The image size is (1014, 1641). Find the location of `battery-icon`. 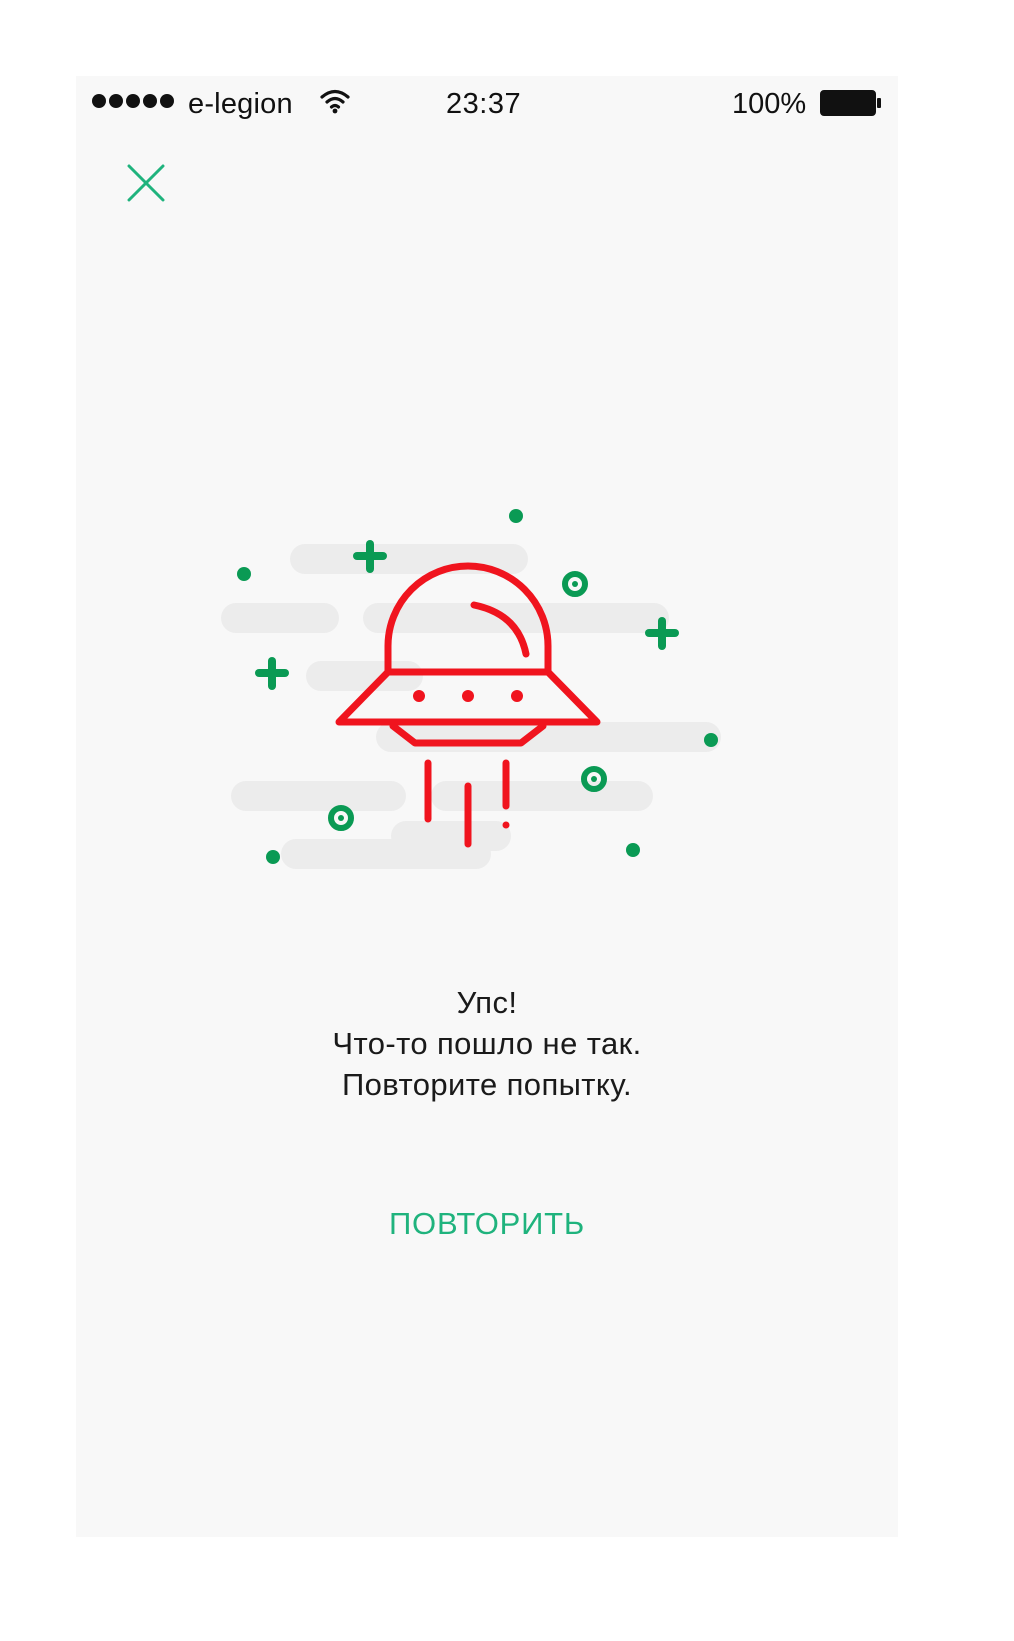

battery-icon is located at coordinates (850, 103).